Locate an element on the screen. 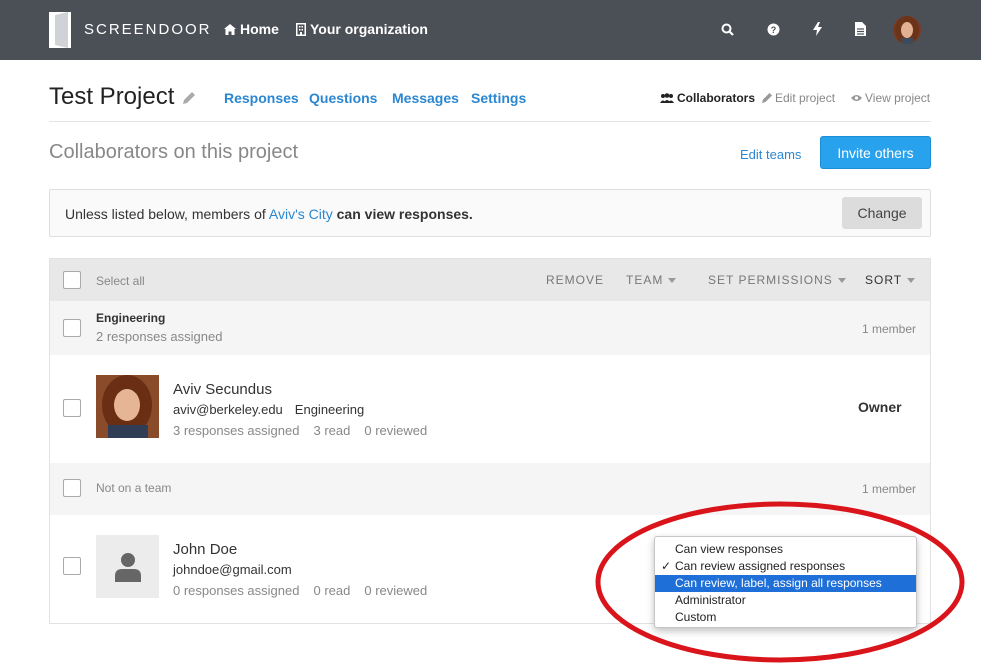 This screenshot has width=981, height=667. sort-dropdown: SORT is located at coordinates (890, 280).